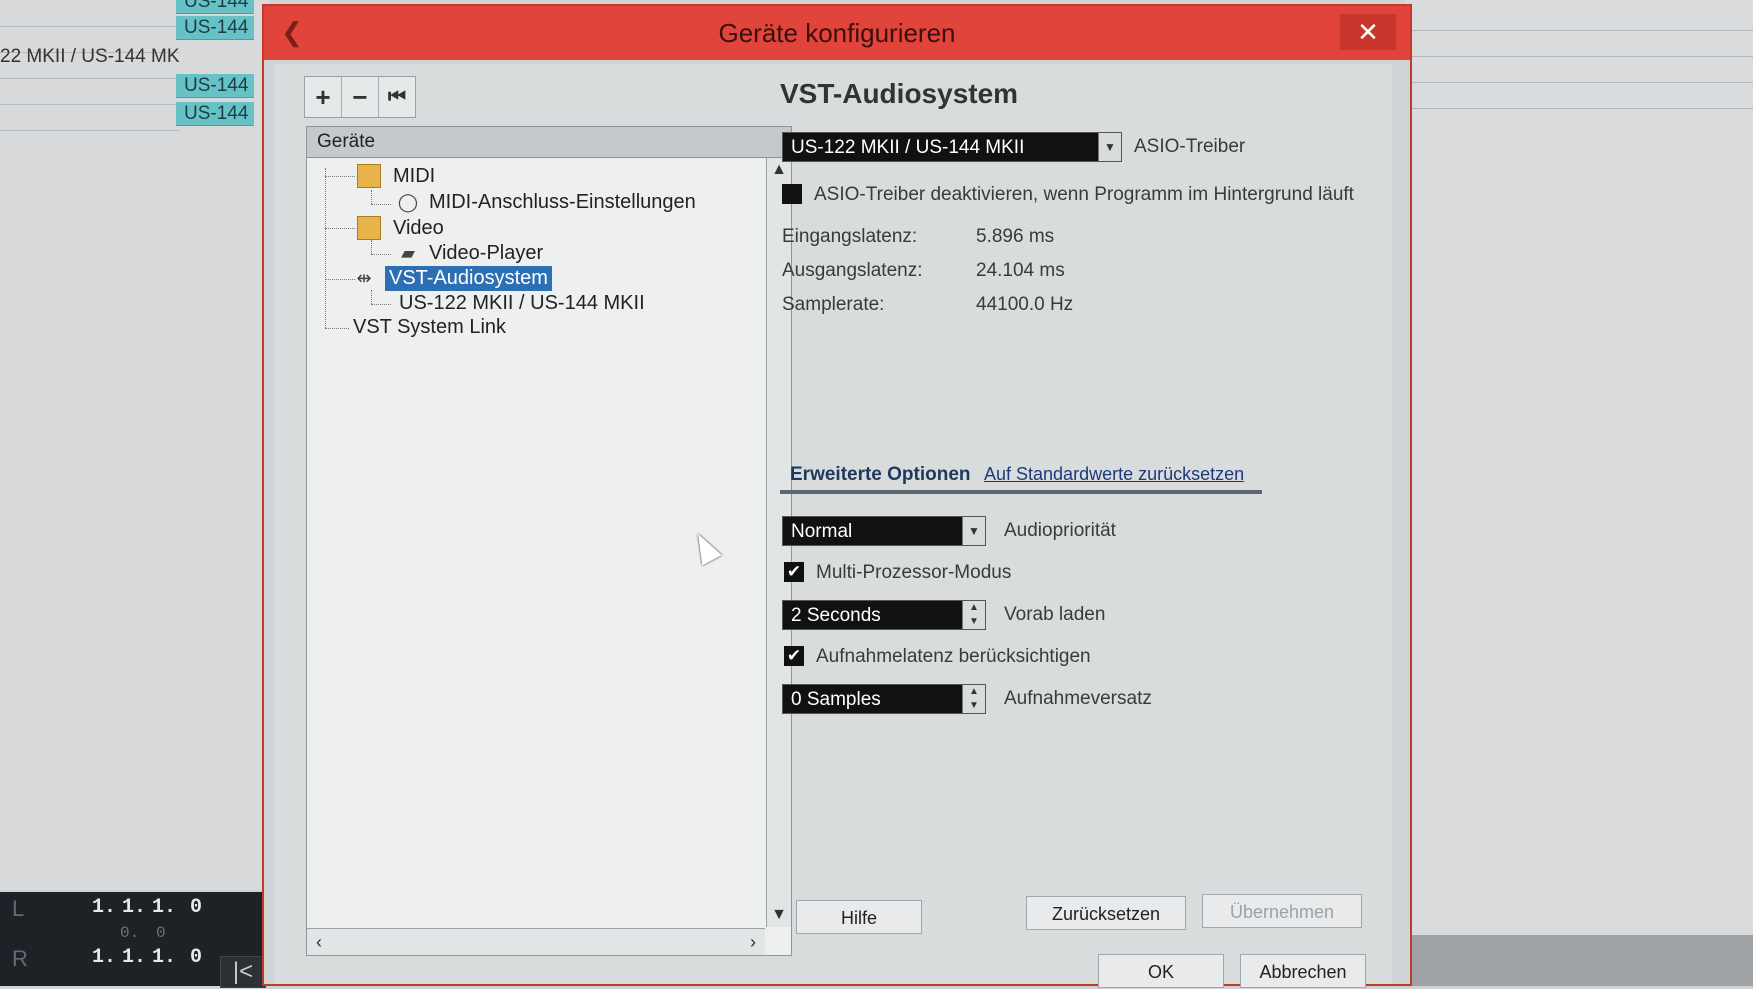  Describe the element at coordinates (753, 942) in the screenshot. I see `scroll-right-icon: ›` at that location.